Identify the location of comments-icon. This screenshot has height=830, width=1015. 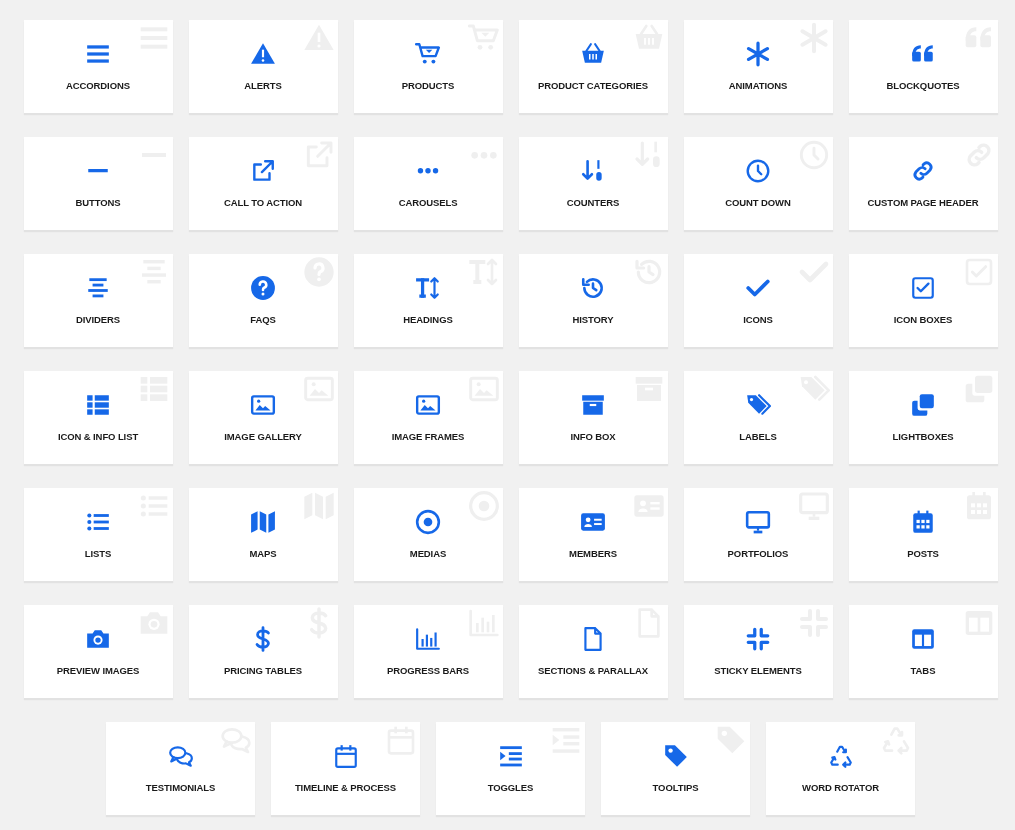
(180, 756).